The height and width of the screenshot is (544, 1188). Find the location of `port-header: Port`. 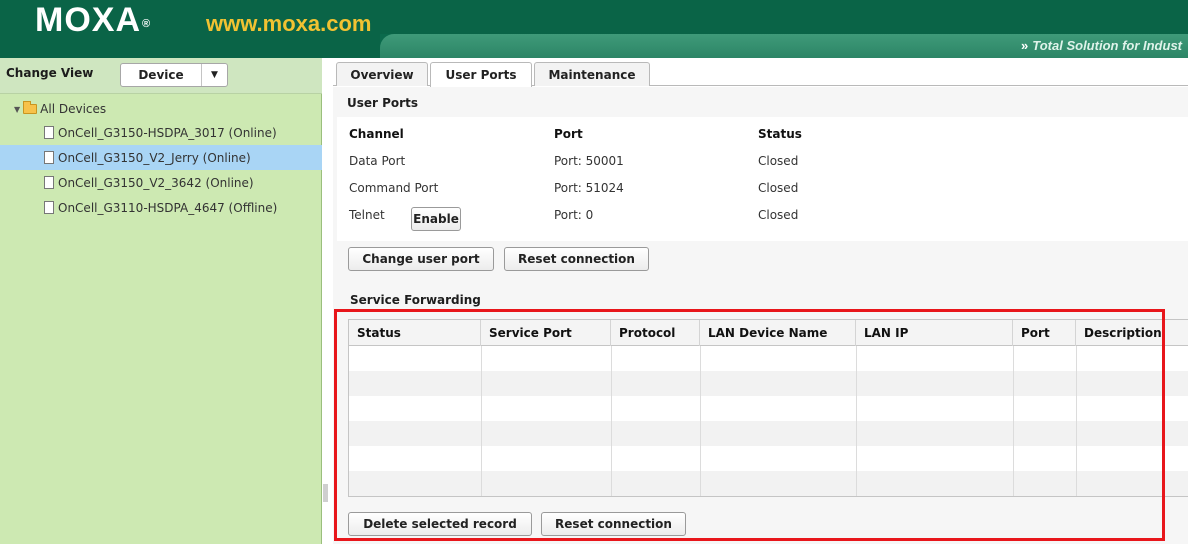

port-header: Port is located at coordinates (568, 134).